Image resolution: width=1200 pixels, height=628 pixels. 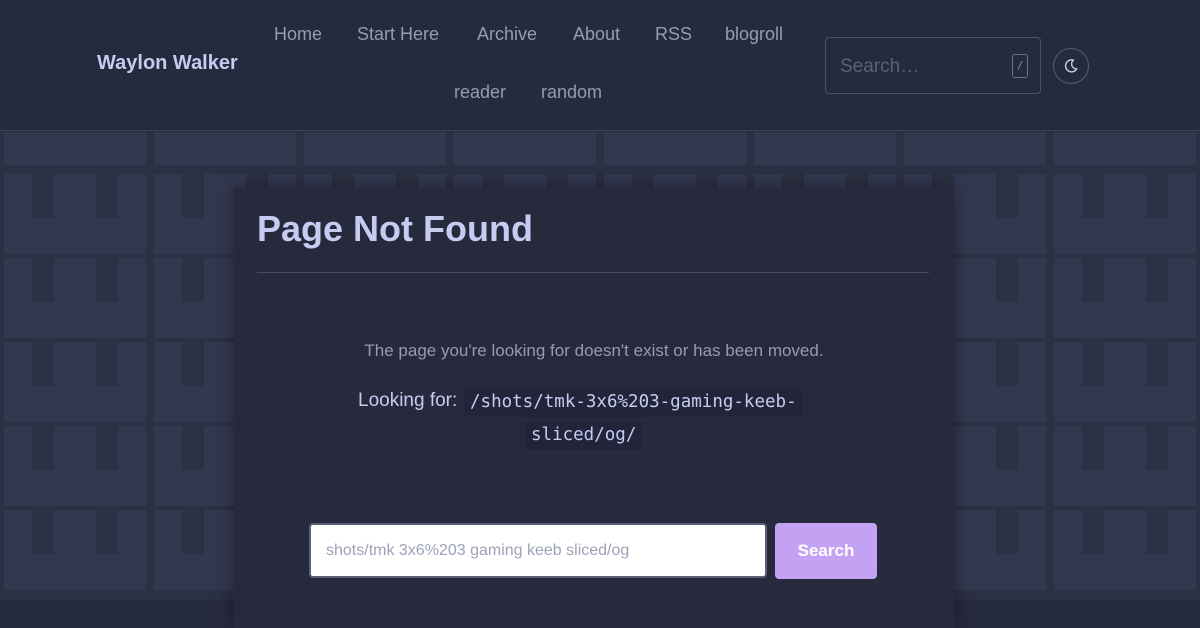 What do you see at coordinates (571, 92) in the screenshot?
I see `nav-link-random: random` at bounding box center [571, 92].